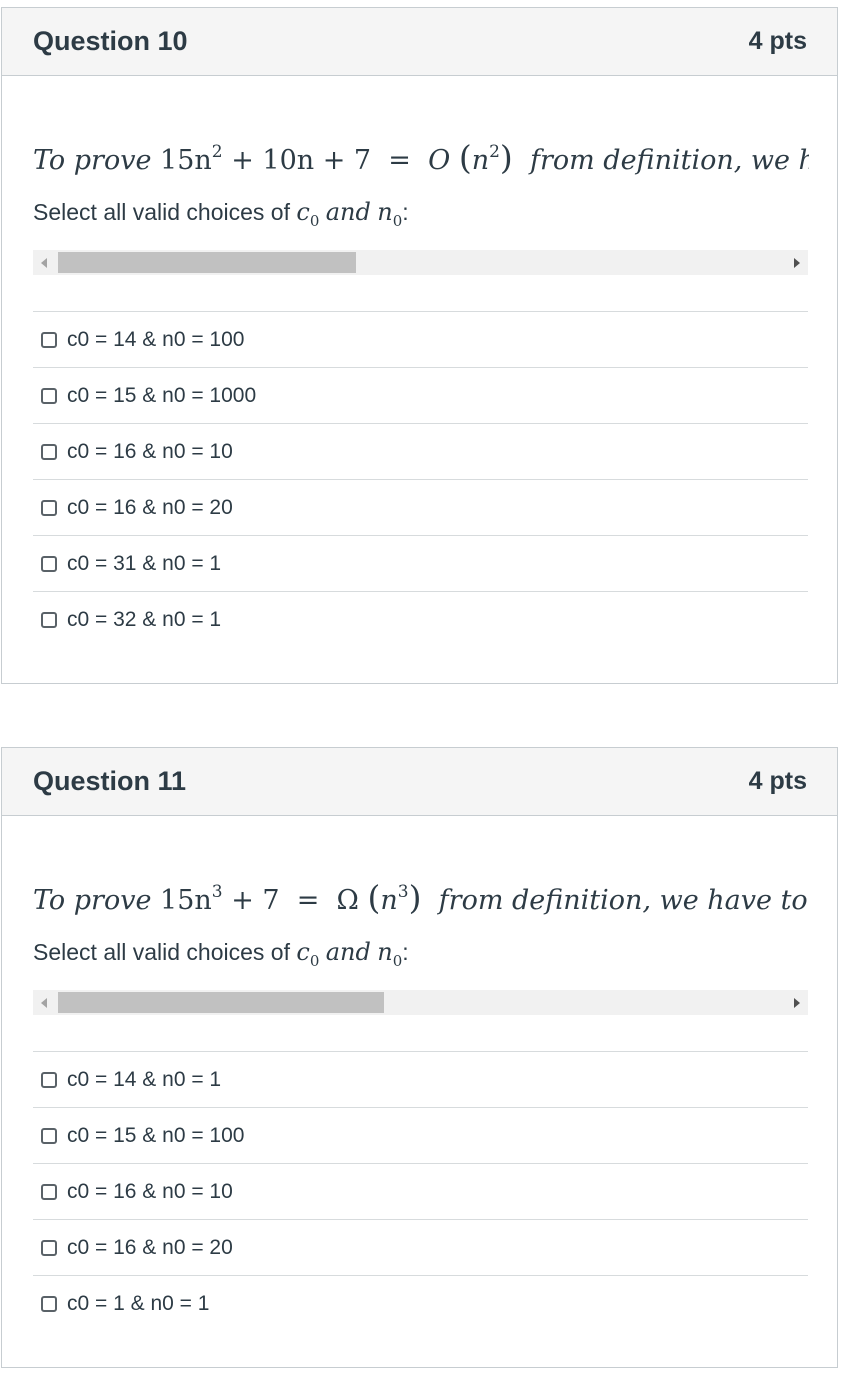 The height and width of the screenshot is (1383, 844). What do you see at coordinates (144, 1079) in the screenshot?
I see `answer-label: c0 = 14 & n0 = 1` at bounding box center [144, 1079].